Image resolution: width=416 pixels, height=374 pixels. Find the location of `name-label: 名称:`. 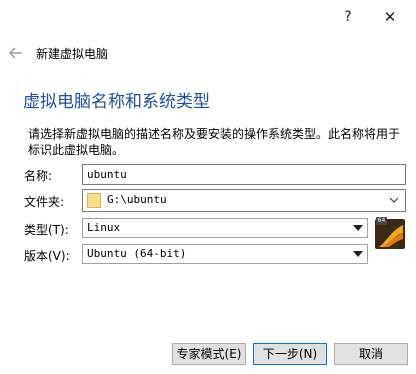

name-label: 名称: is located at coordinates (38, 176).